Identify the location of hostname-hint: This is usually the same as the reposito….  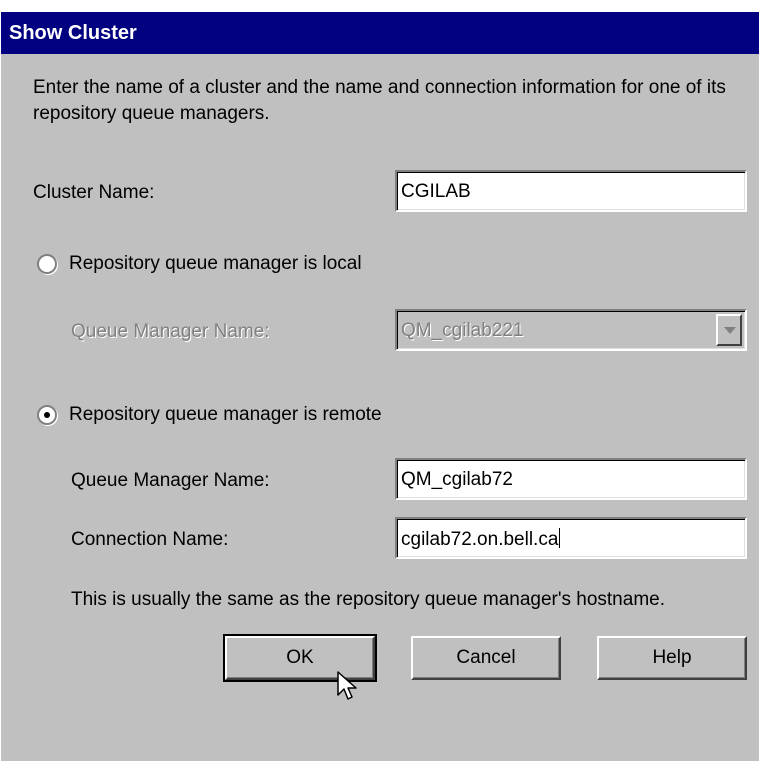
(368, 599).